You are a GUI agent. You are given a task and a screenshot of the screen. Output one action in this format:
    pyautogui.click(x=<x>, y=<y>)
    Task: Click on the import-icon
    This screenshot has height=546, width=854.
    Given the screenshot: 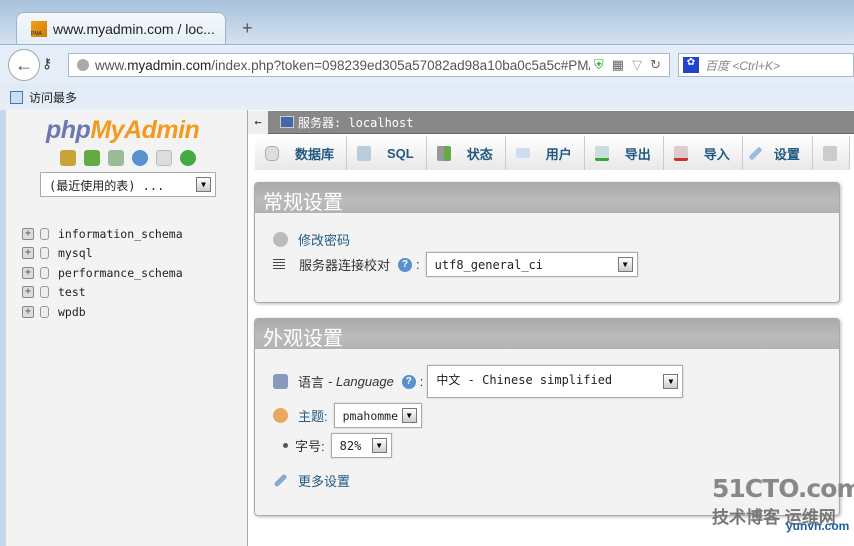 What is the action you would take?
    pyautogui.click(x=680, y=153)
    